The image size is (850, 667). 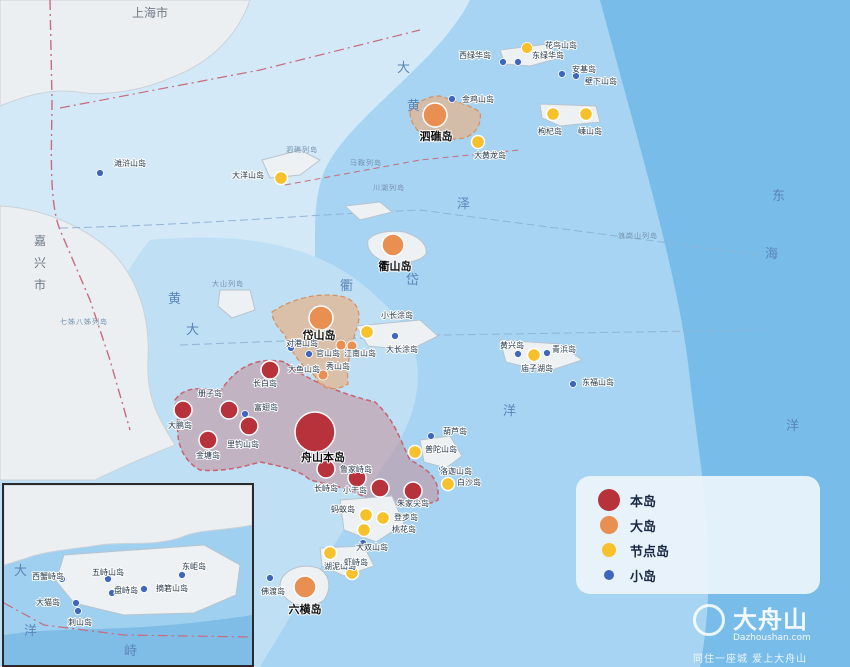 What do you see at coordinates (180, 425) in the screenshot?
I see `island-label: 大鹏岛` at bounding box center [180, 425].